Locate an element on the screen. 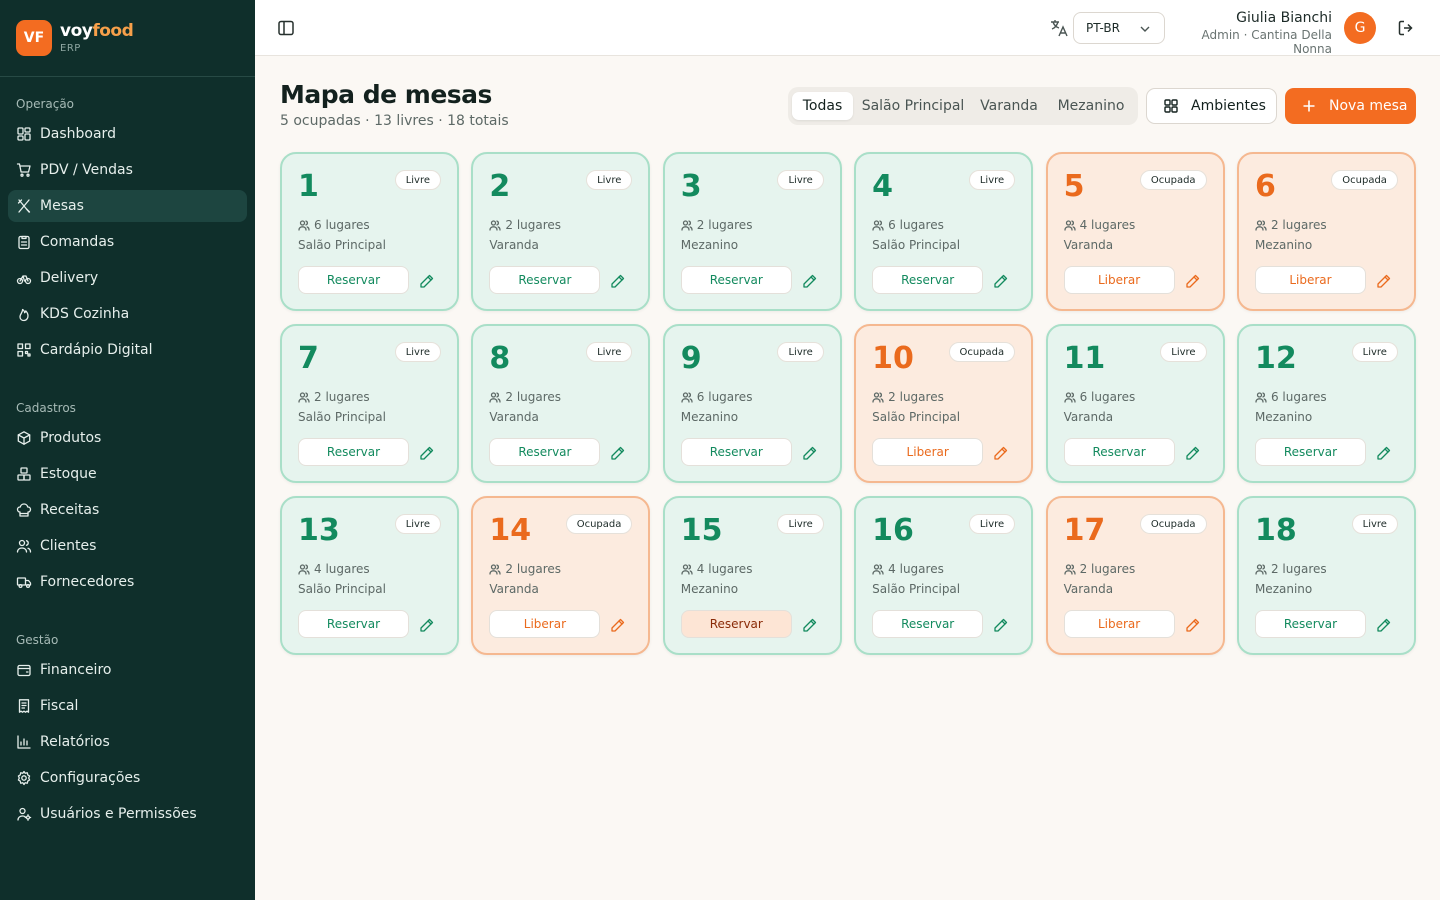 This screenshot has width=1440, height=900. table-card: 17 Ocupada 2 lugares Varanda Liberar is located at coordinates (1135, 575).